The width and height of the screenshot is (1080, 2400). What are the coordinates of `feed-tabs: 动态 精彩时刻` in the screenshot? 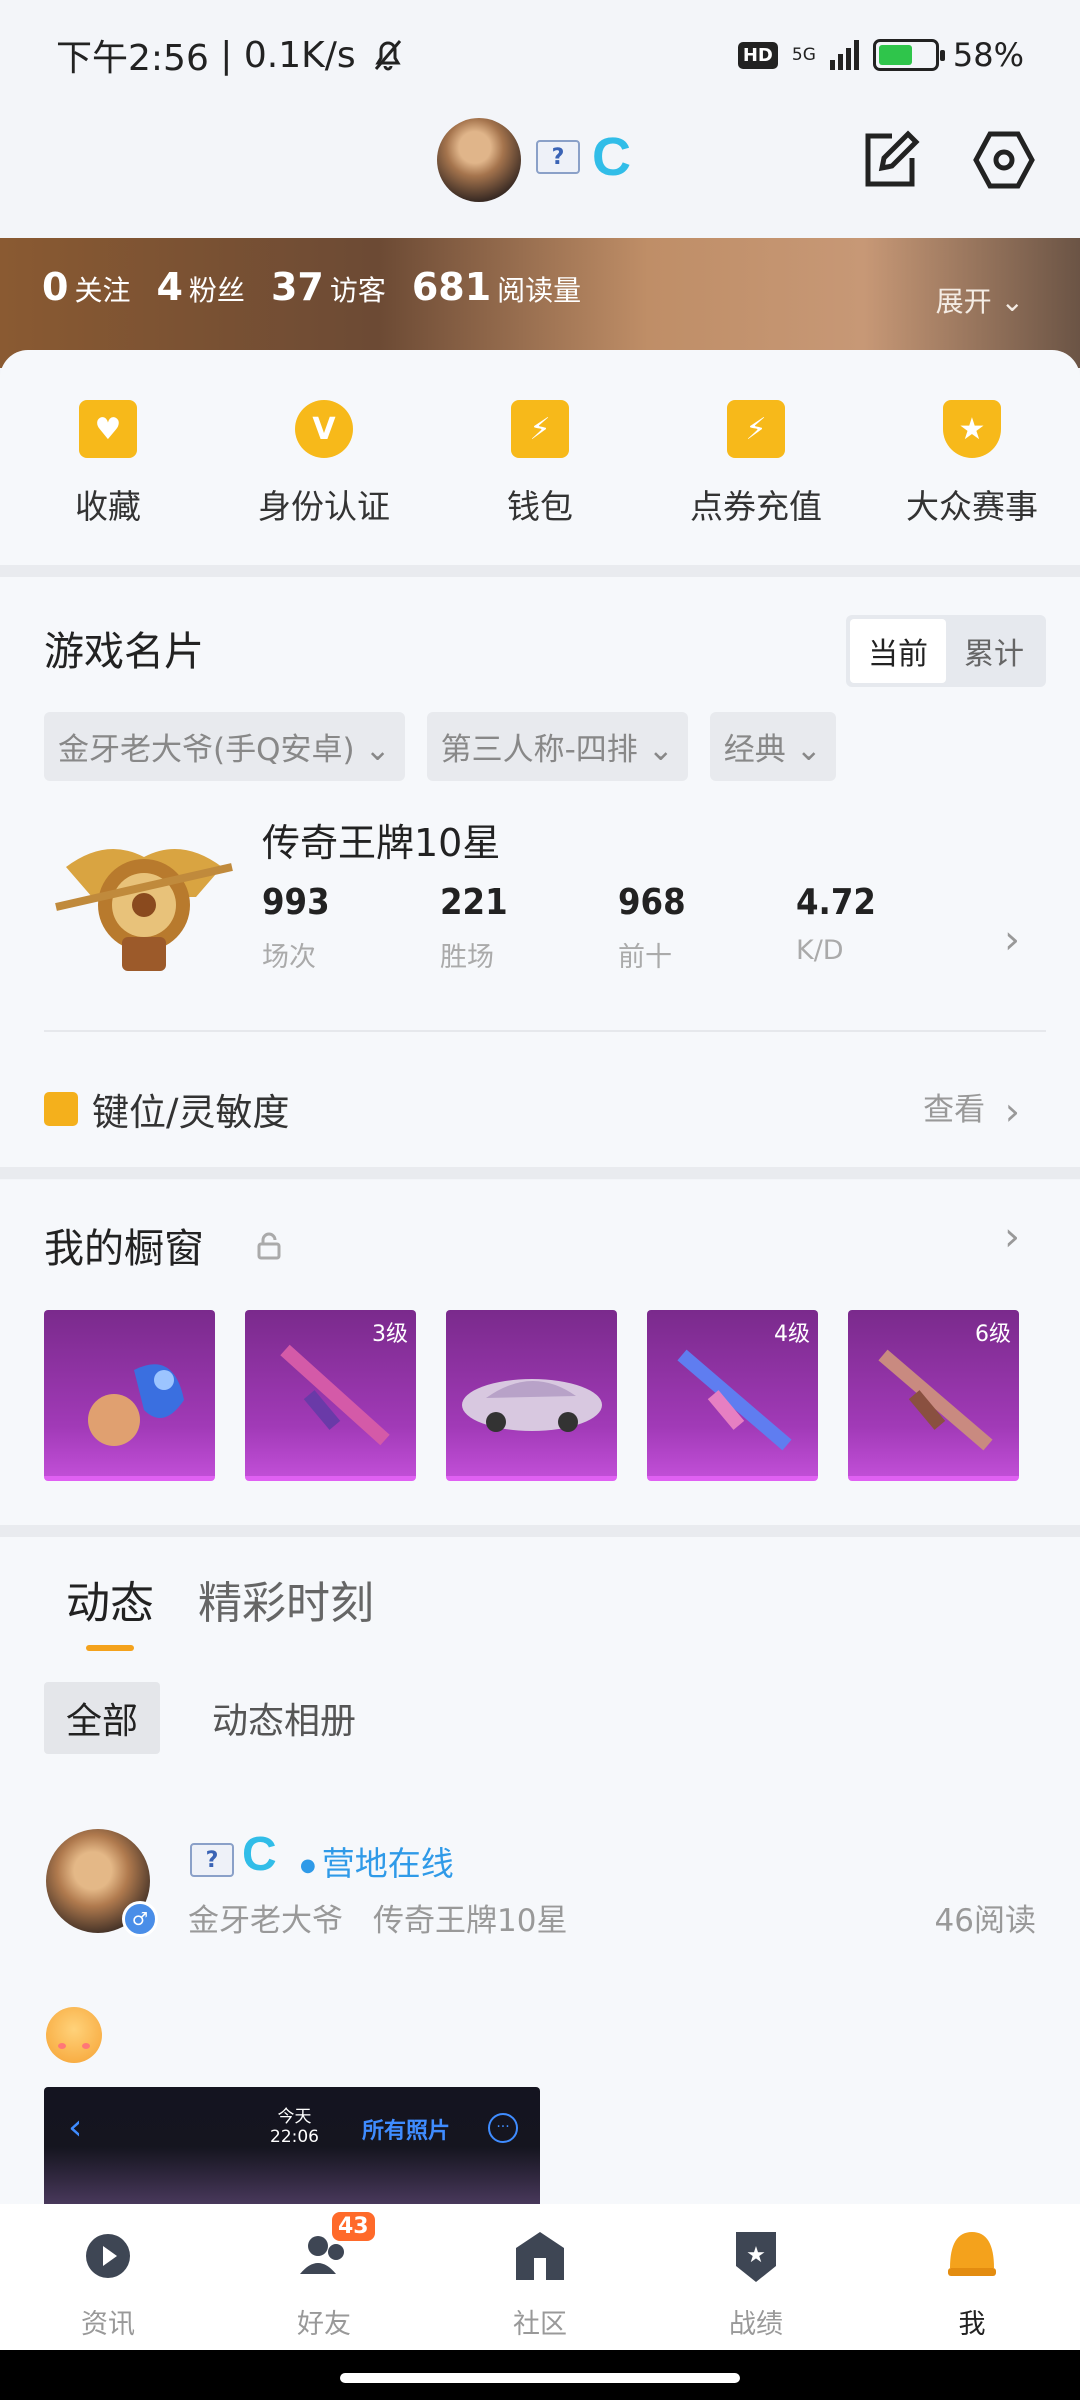 It's located at (220, 1609).